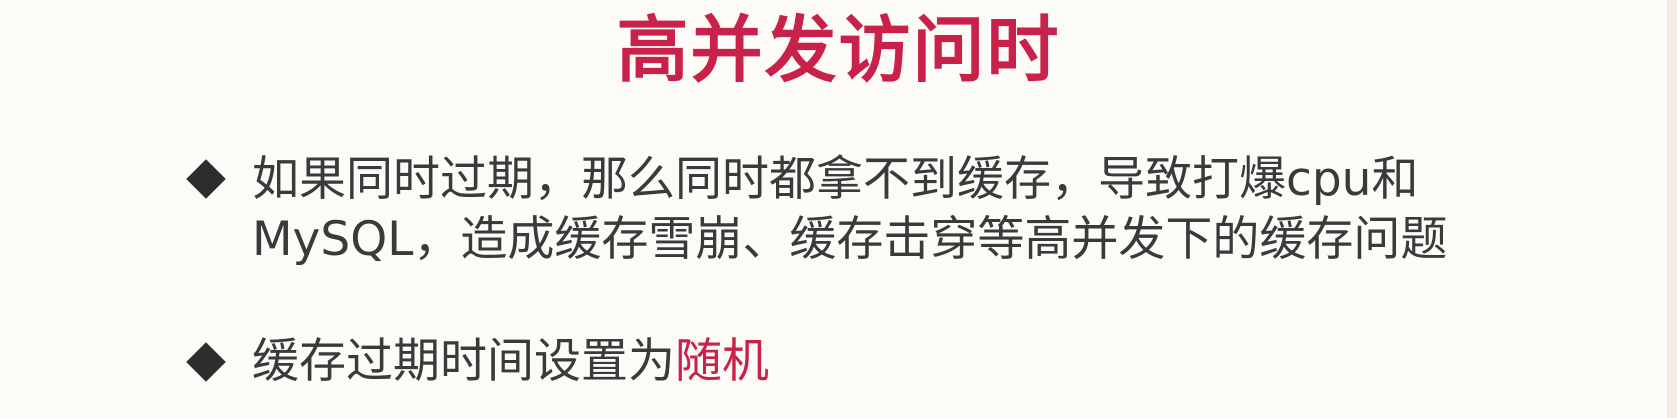 This screenshot has height=418, width=1677. Describe the element at coordinates (838, 50) in the screenshot. I see `slide-title: 高并发访问时` at that location.